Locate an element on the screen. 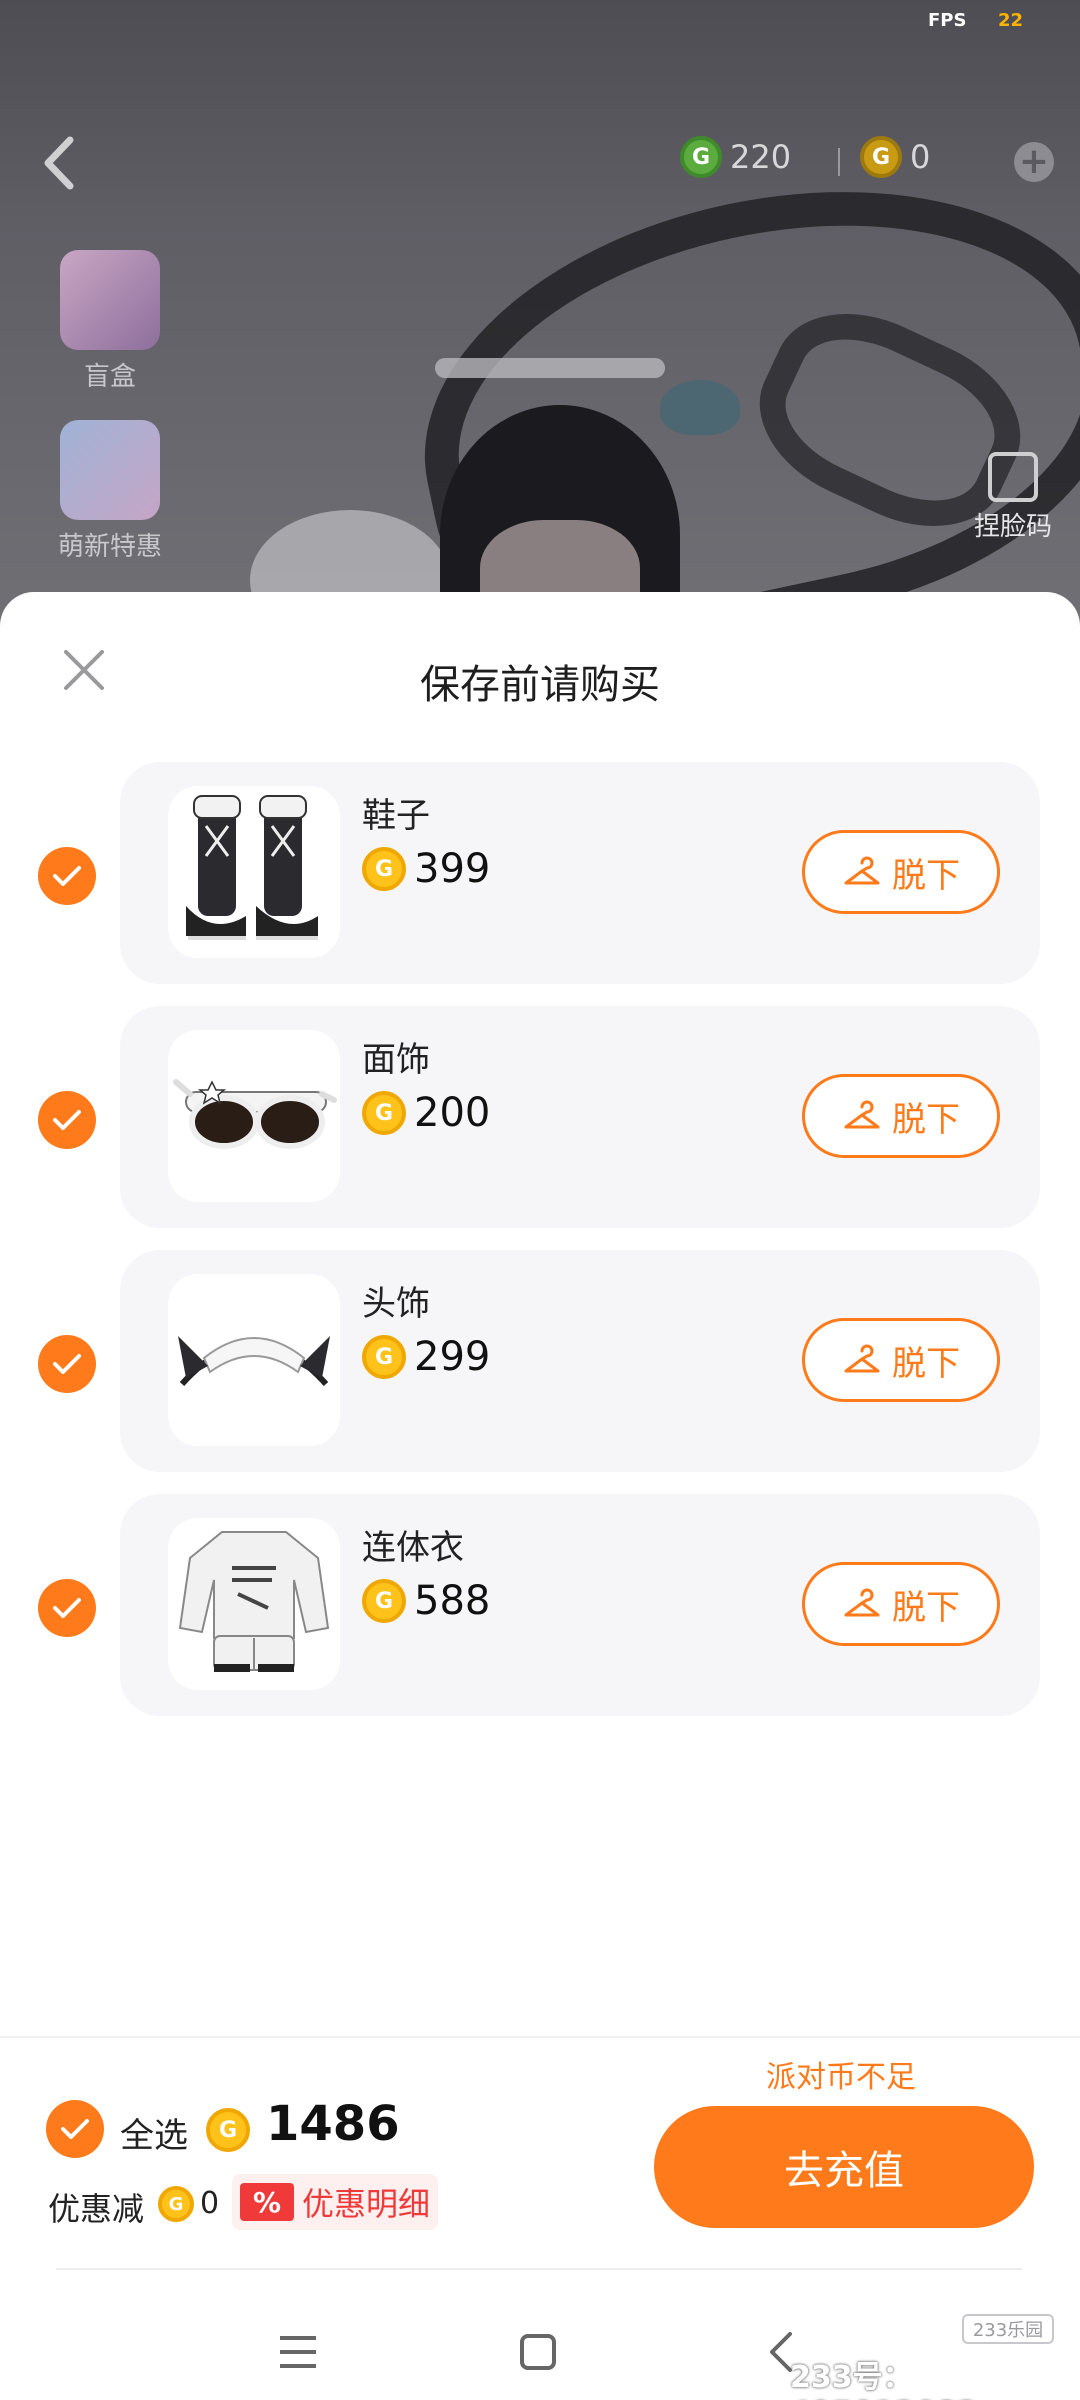 Image resolution: width=1080 pixels, height=2400 pixels. discount-label: 优惠减 is located at coordinates (96, 2209).